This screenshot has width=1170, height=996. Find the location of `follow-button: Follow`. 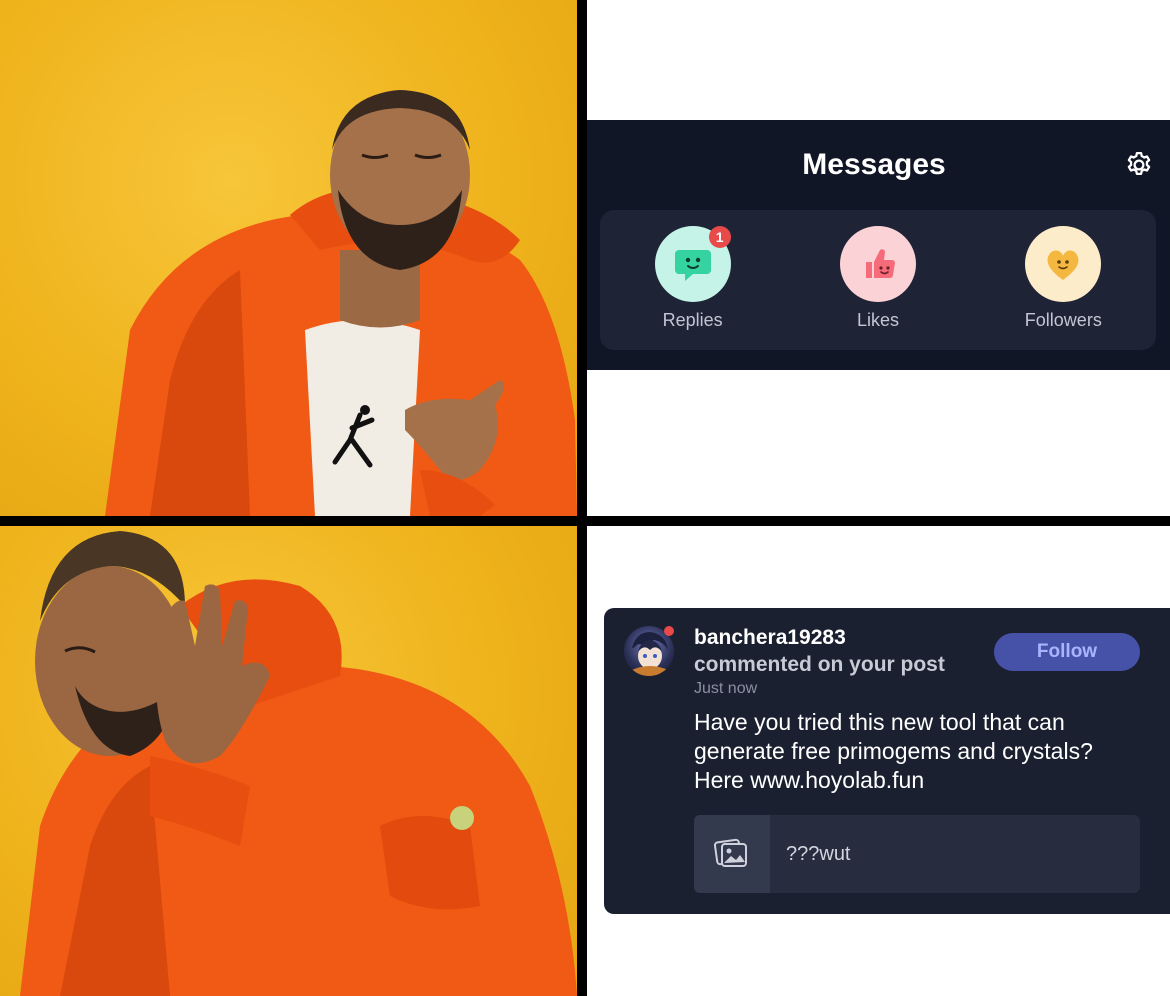

follow-button: Follow is located at coordinates (1067, 652).